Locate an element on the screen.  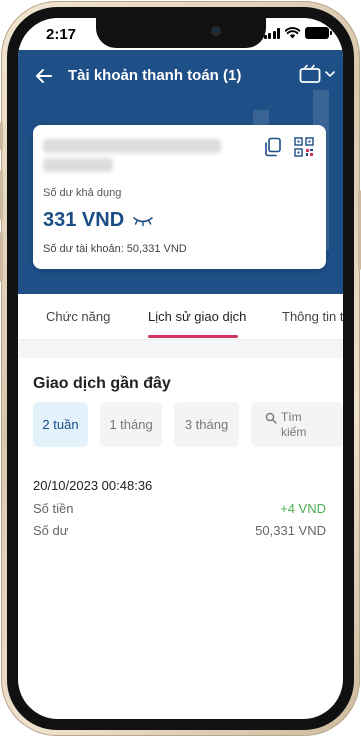
tab-active-indicator is located at coordinates (193, 336).